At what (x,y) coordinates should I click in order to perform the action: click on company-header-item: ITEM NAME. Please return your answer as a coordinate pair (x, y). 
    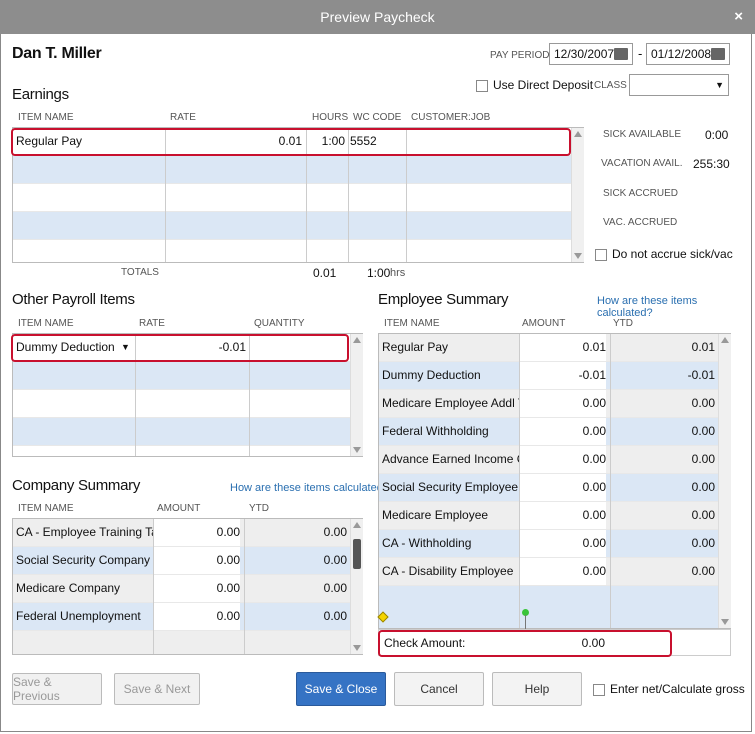
    Looking at the image, I should click on (46, 508).